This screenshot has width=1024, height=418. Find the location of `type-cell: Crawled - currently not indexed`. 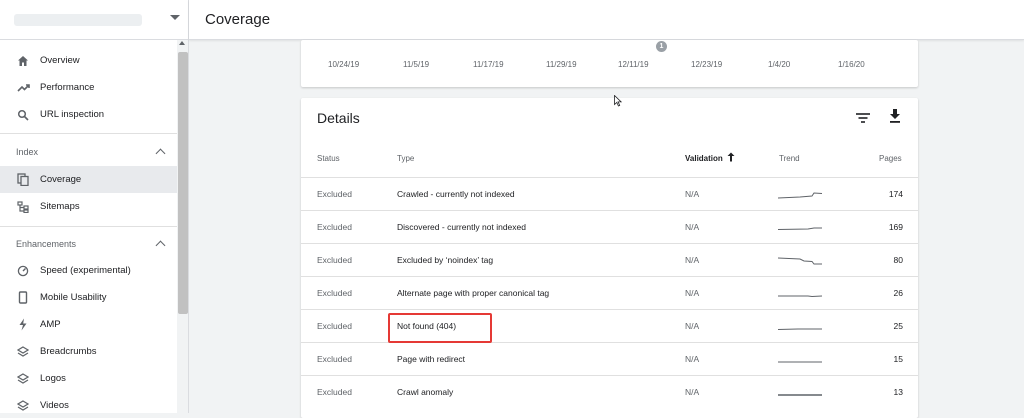

type-cell: Crawled - currently not indexed is located at coordinates (456, 194).